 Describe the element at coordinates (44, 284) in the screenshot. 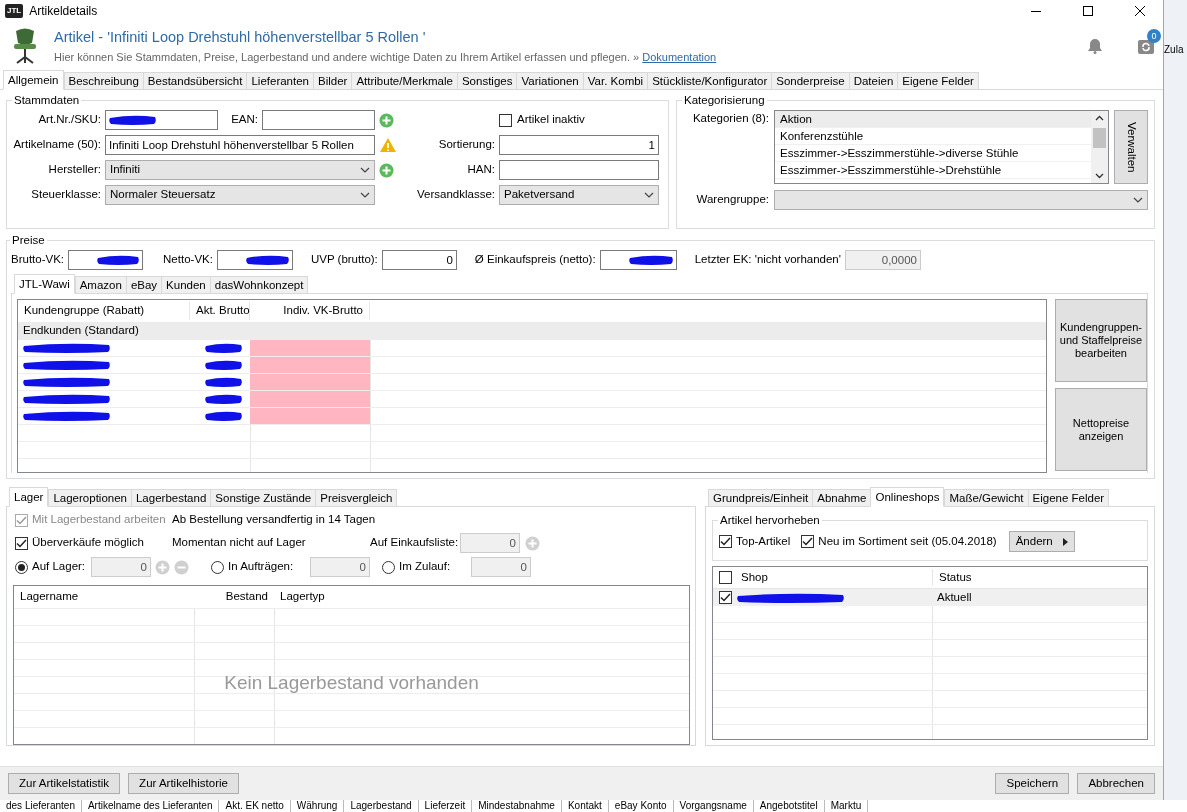

I see `tab: JTL-Wawi` at that location.